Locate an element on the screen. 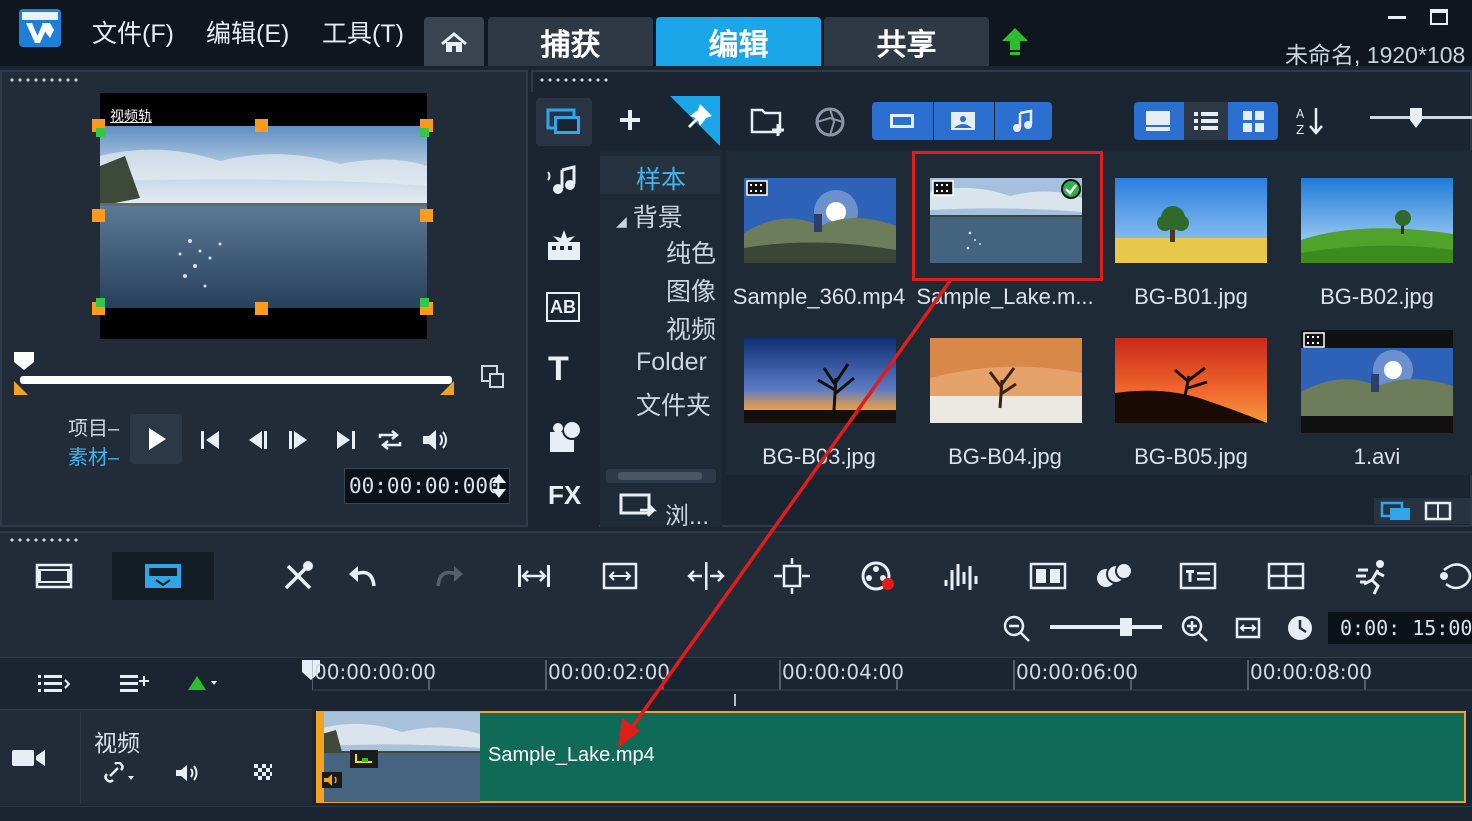 Image resolution: width=1472 pixels, height=821 pixels. tab-share: 共享 is located at coordinates (906, 41).